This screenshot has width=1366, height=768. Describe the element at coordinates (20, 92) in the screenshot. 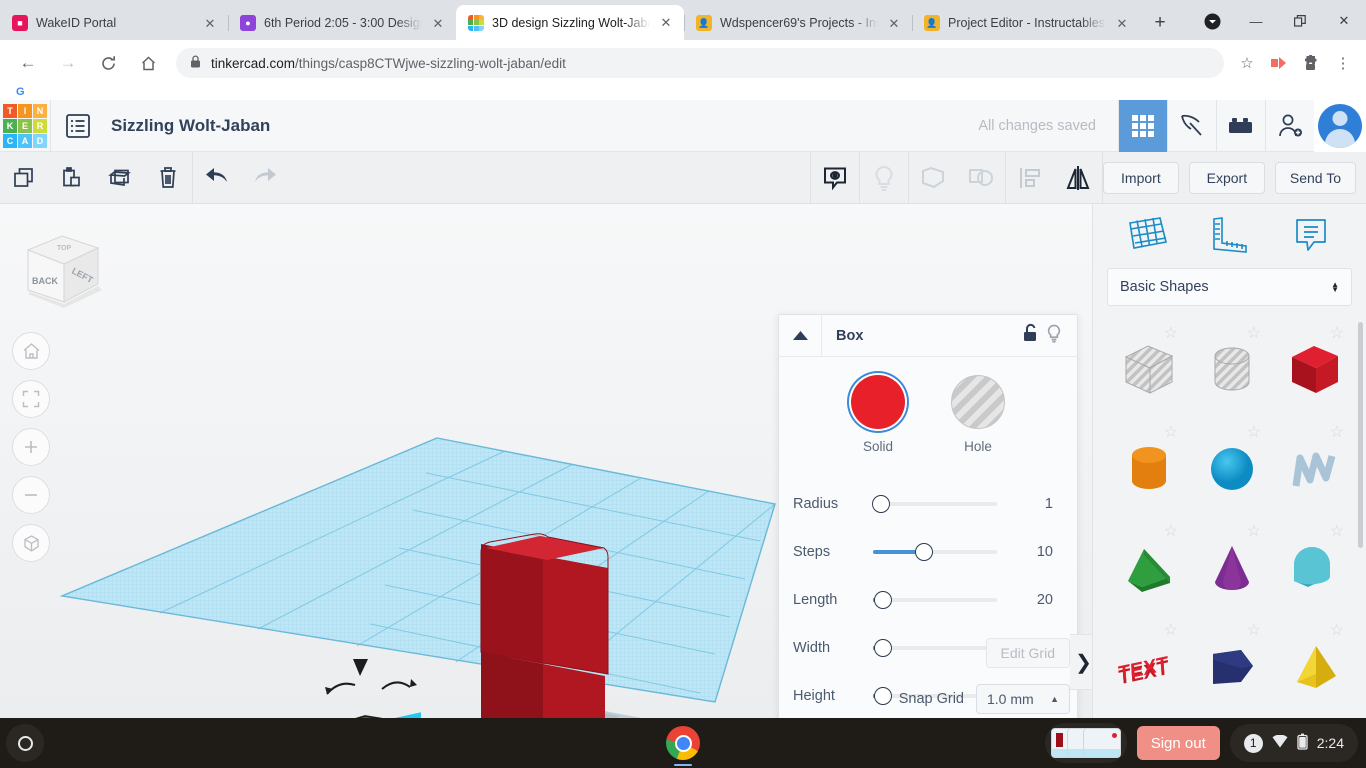

I see `google-bookmark-icon: G` at that location.